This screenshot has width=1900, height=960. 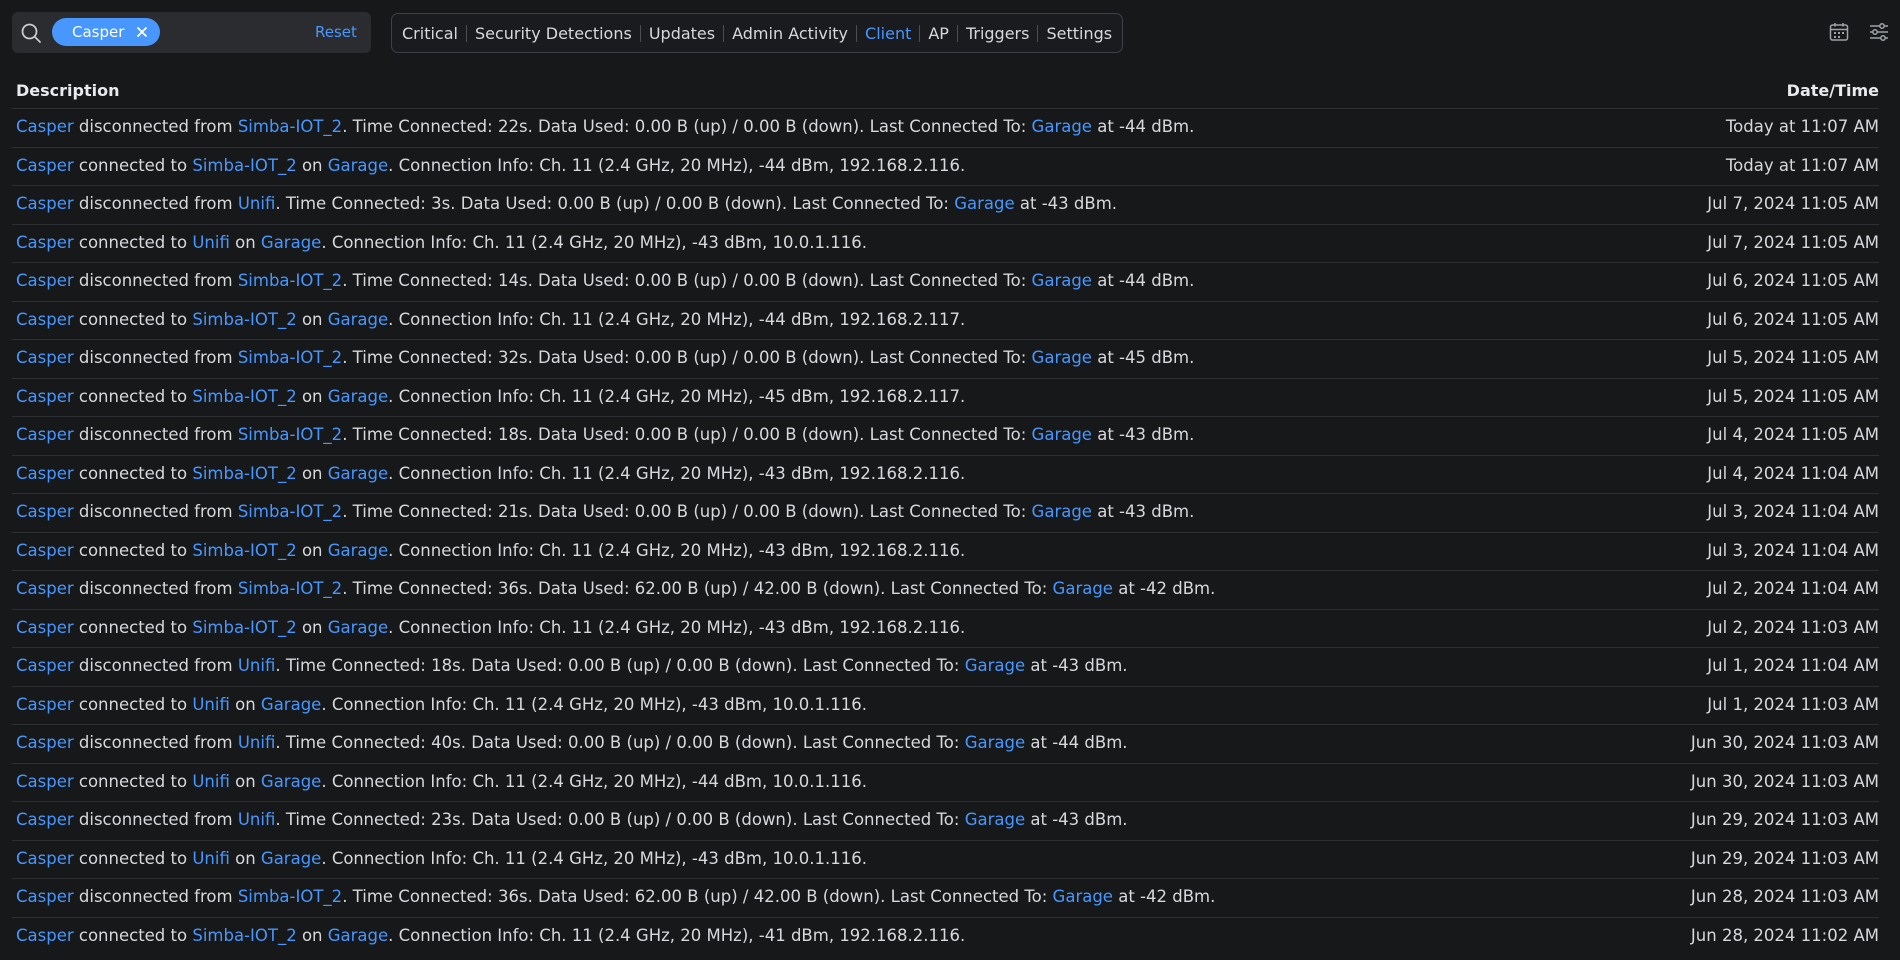 I want to click on tab-settings: Settings, so click(x=1079, y=33).